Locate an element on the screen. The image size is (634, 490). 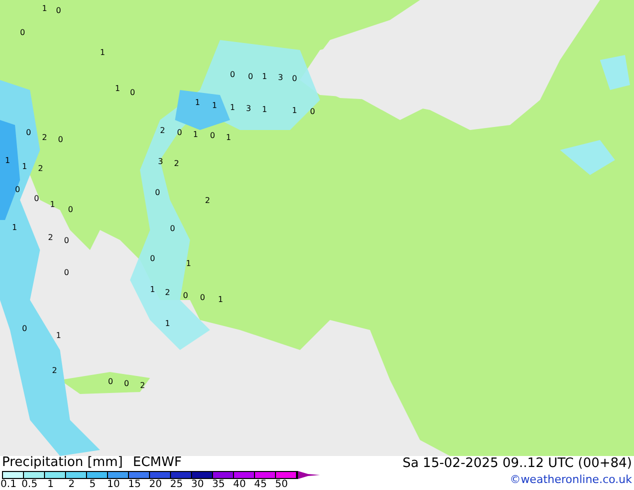
scale-tick-label: 5 is located at coordinates (92, 484).